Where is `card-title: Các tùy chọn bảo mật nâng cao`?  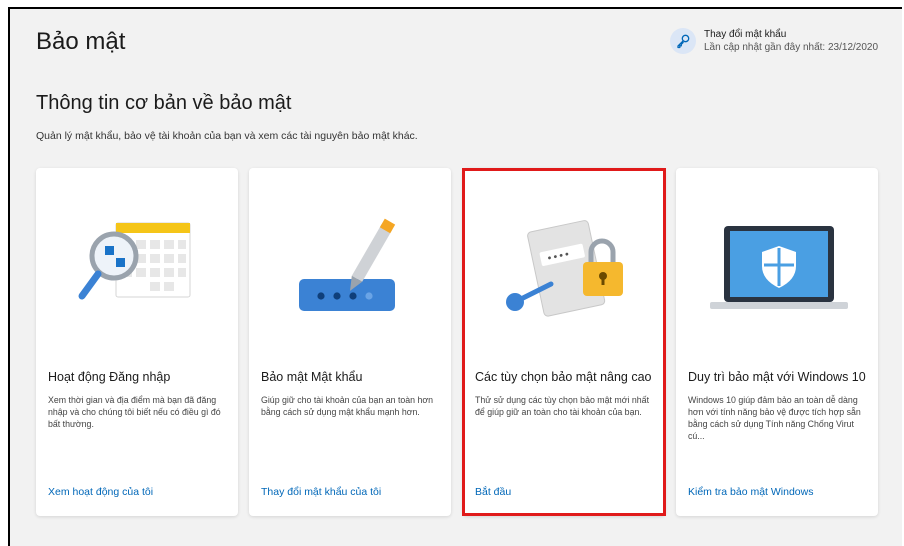
card-title: Các tùy chọn bảo mật nâng cao is located at coordinates (563, 377).